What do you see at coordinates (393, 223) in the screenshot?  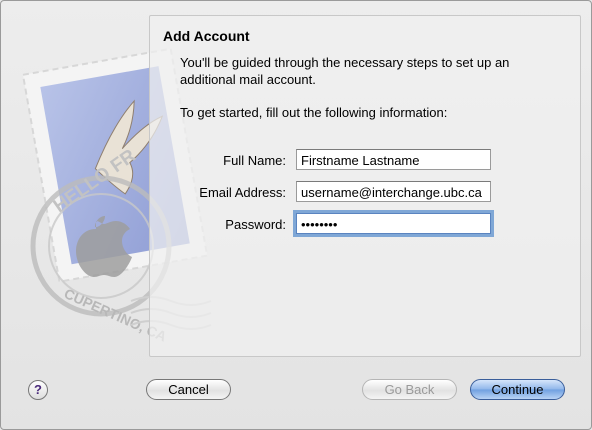 I see `password-field: ••••••••` at bounding box center [393, 223].